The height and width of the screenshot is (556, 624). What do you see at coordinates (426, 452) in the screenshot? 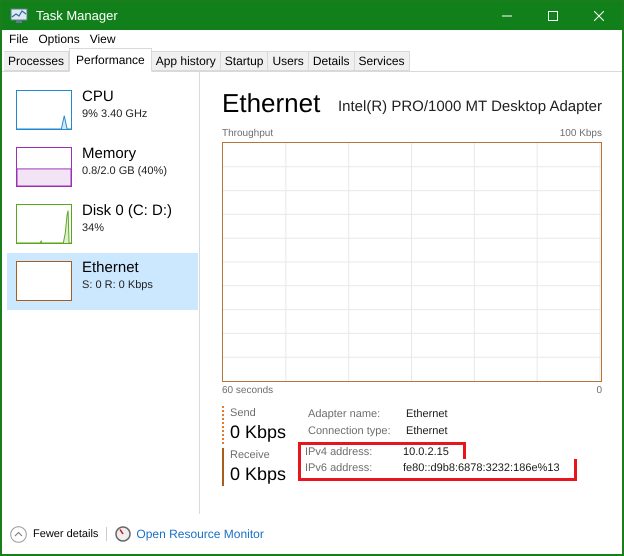
I see `property-value: 10.0.2.15` at bounding box center [426, 452].